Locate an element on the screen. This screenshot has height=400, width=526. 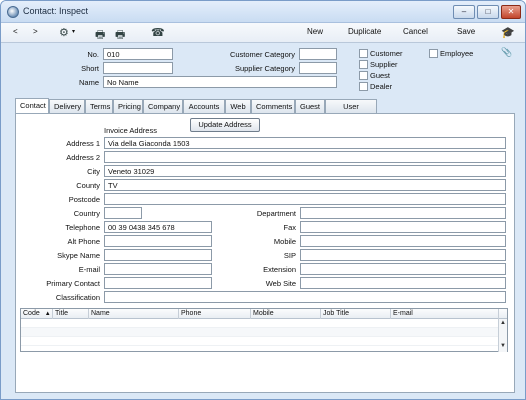
grid-col-job-title: Job Title is located at coordinates (356, 314).